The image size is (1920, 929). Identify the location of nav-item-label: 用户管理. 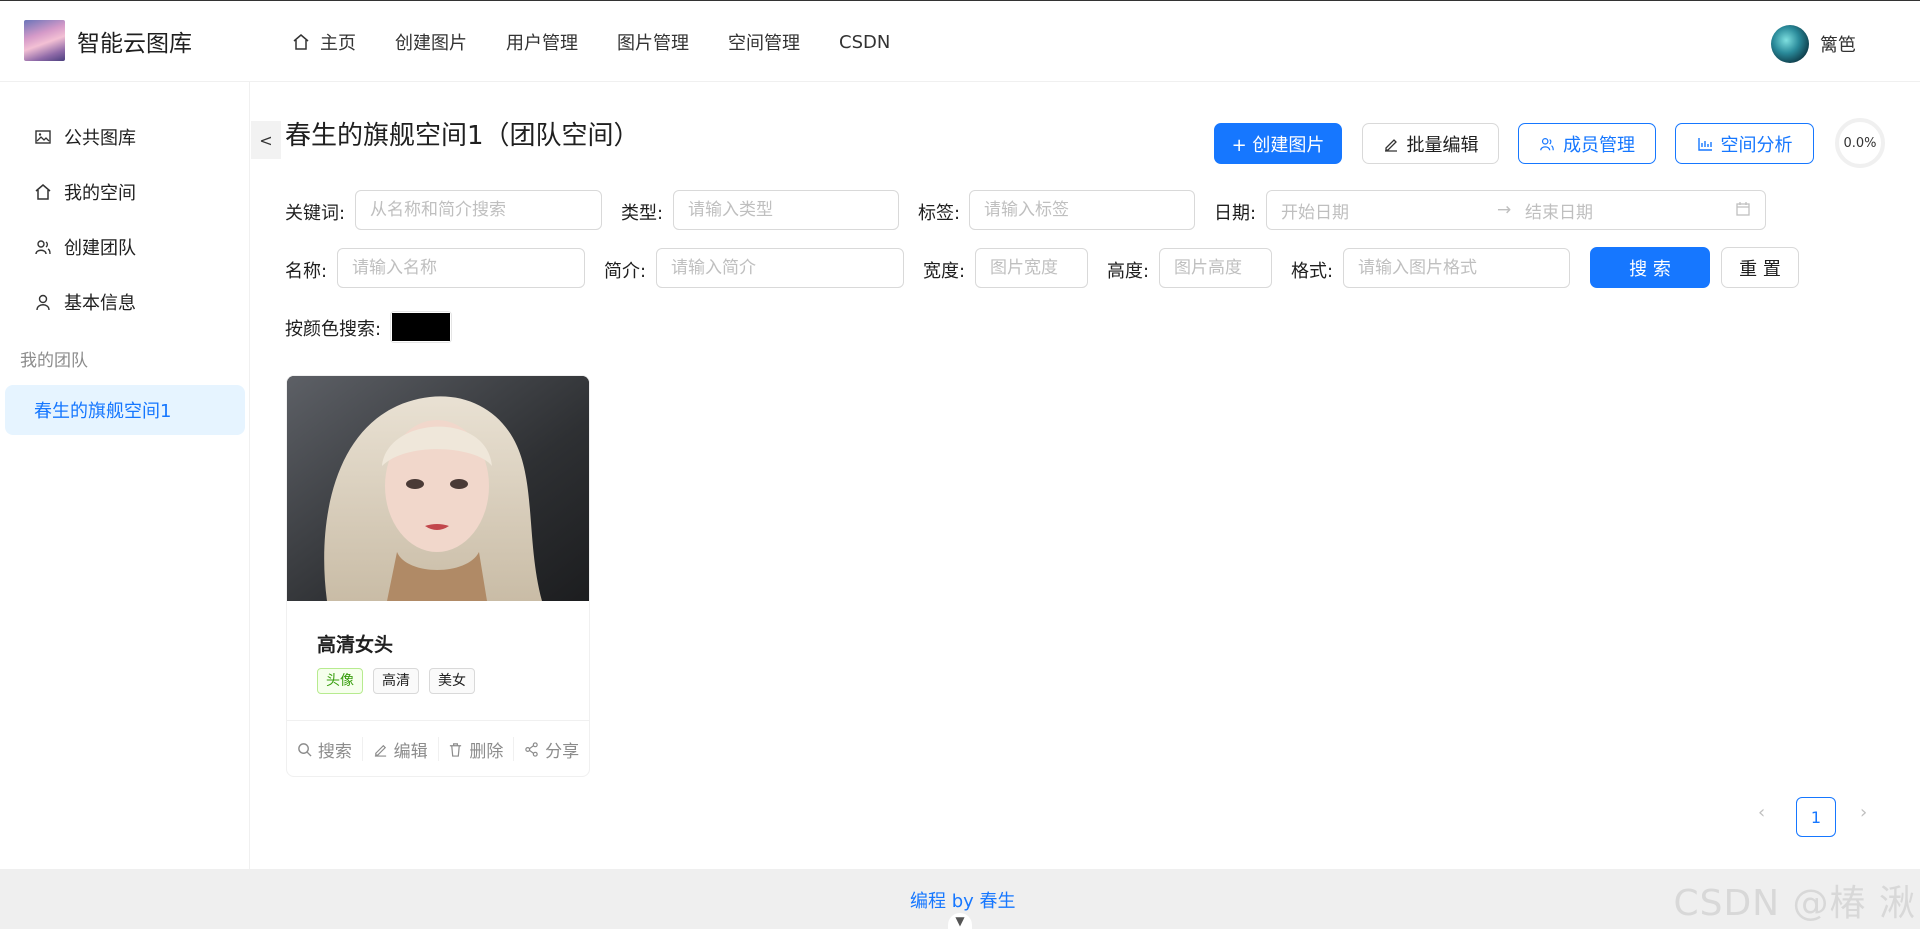
(542, 43).